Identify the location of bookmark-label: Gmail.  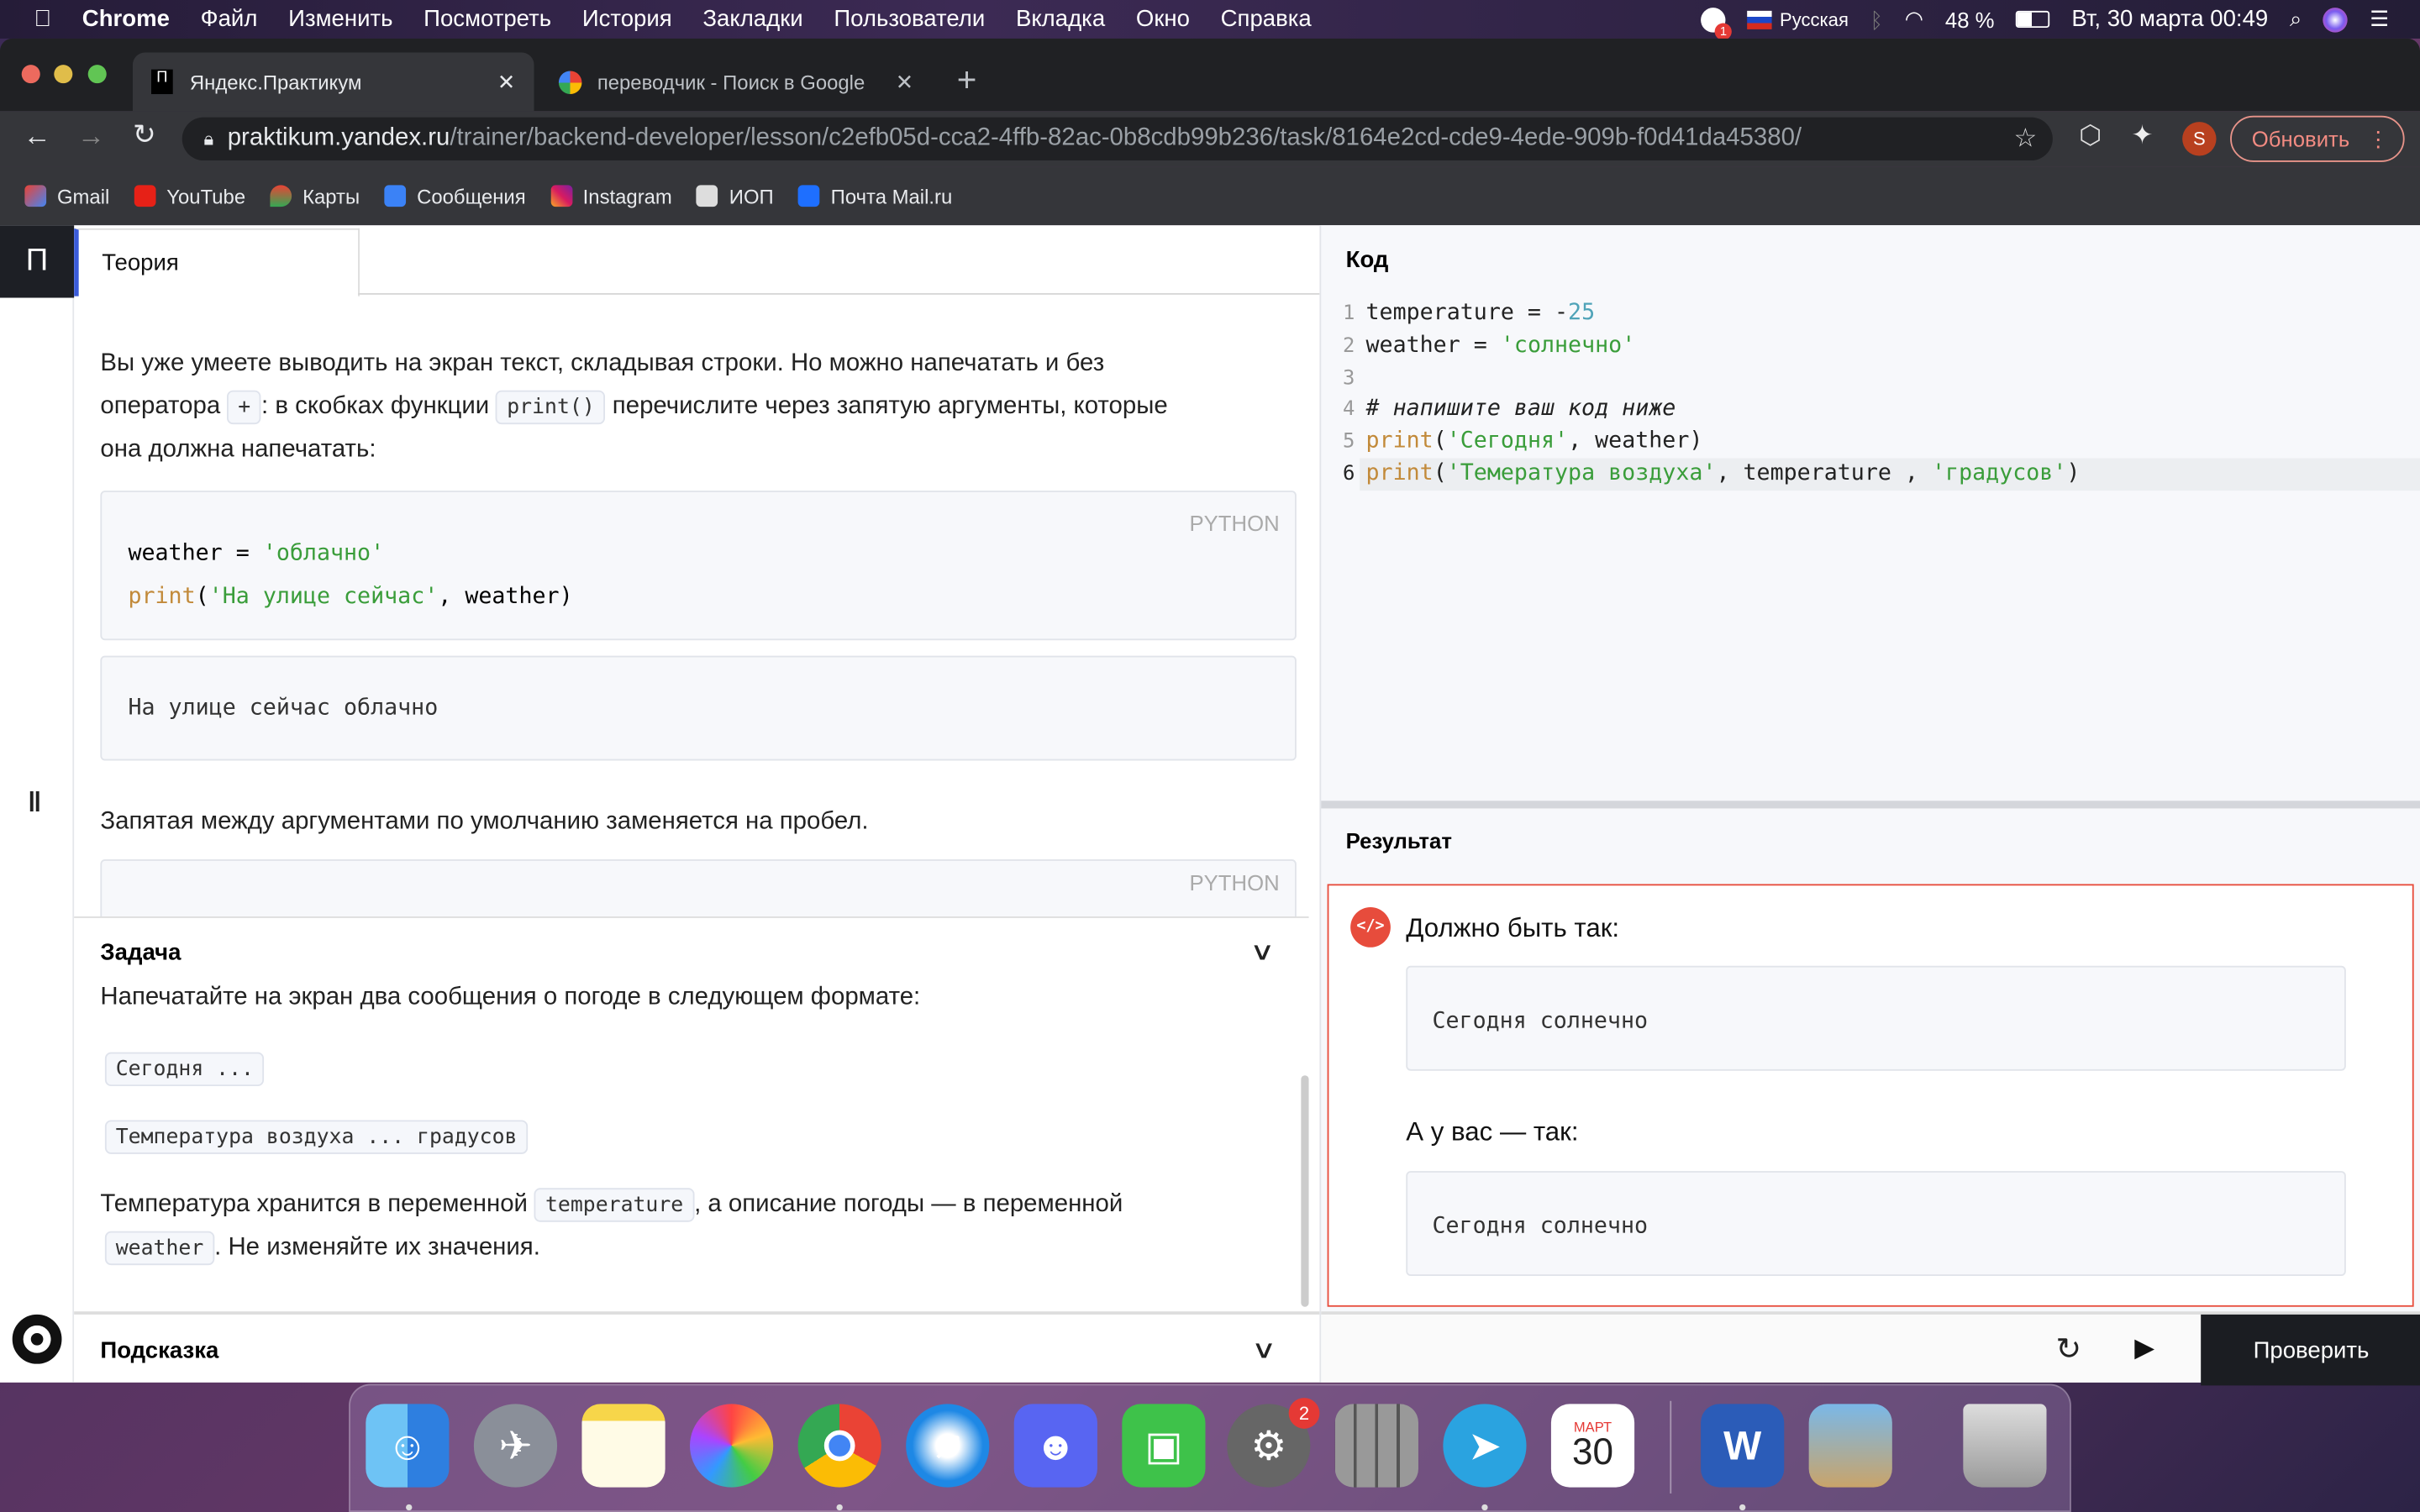
(83, 196).